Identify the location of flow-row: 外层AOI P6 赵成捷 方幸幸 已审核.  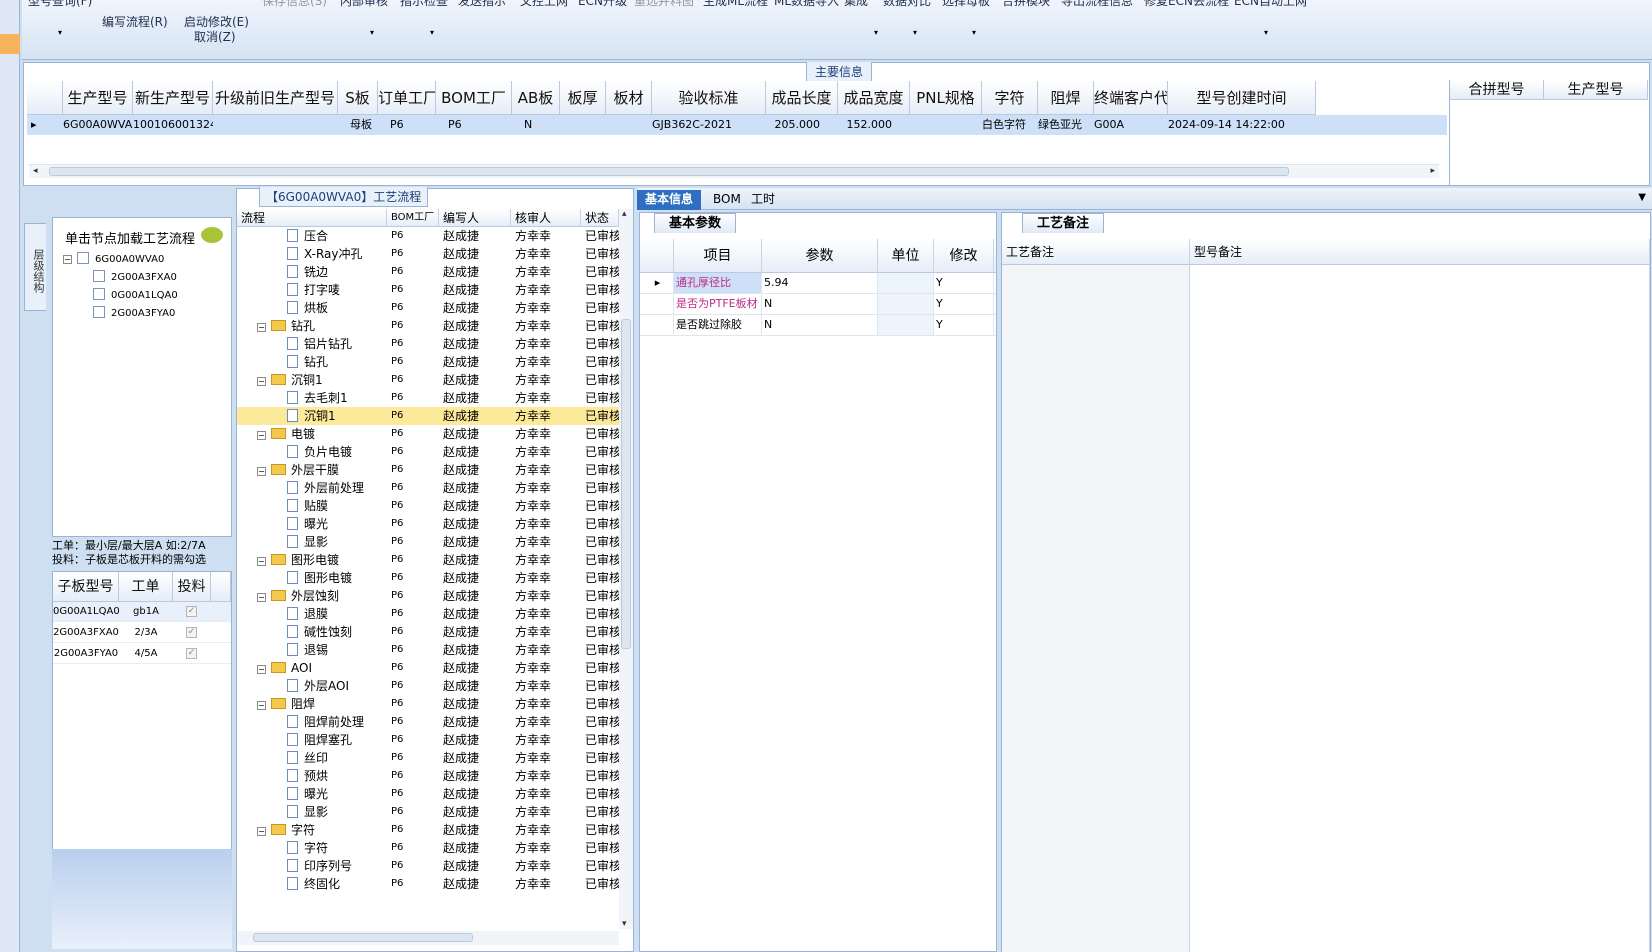
(428, 686).